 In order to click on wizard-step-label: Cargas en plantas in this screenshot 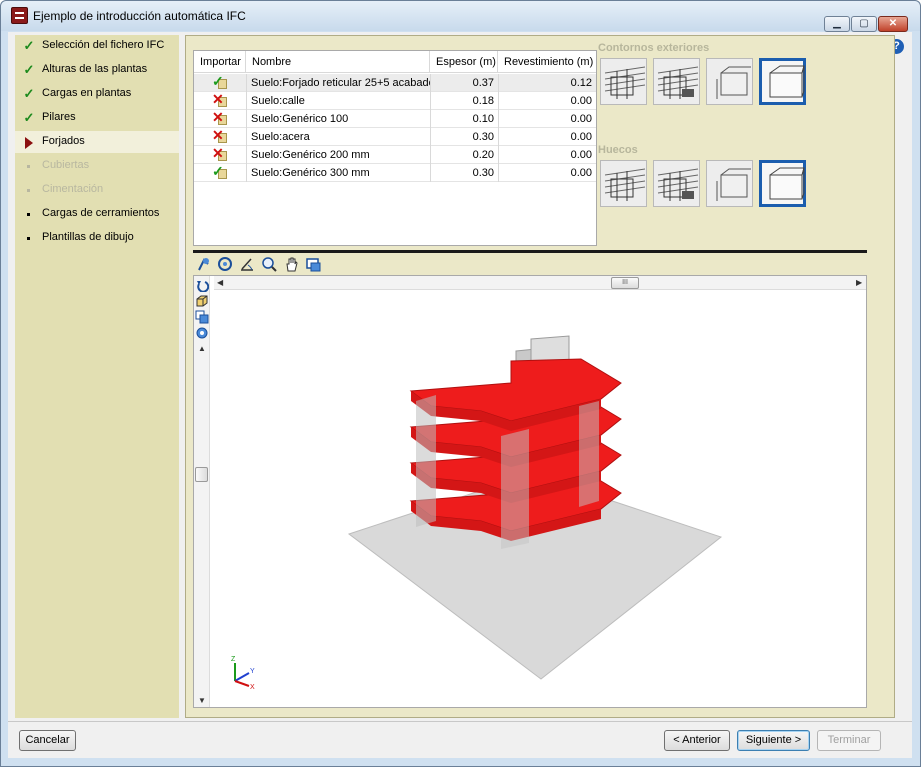, I will do `click(87, 93)`.